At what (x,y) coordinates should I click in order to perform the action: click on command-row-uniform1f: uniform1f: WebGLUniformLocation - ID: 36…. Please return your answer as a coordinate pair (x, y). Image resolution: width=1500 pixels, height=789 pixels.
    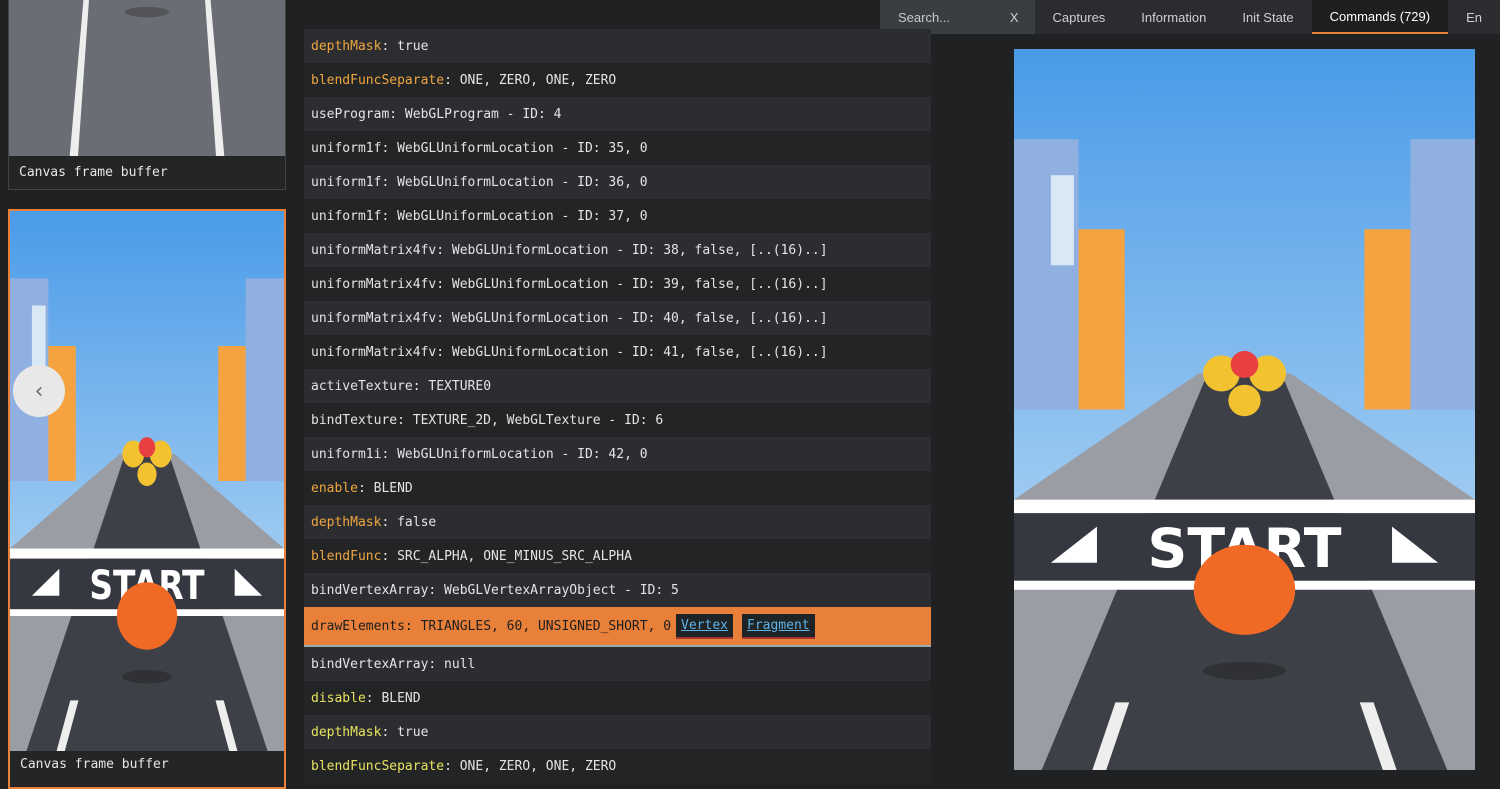
    Looking at the image, I should click on (617, 182).